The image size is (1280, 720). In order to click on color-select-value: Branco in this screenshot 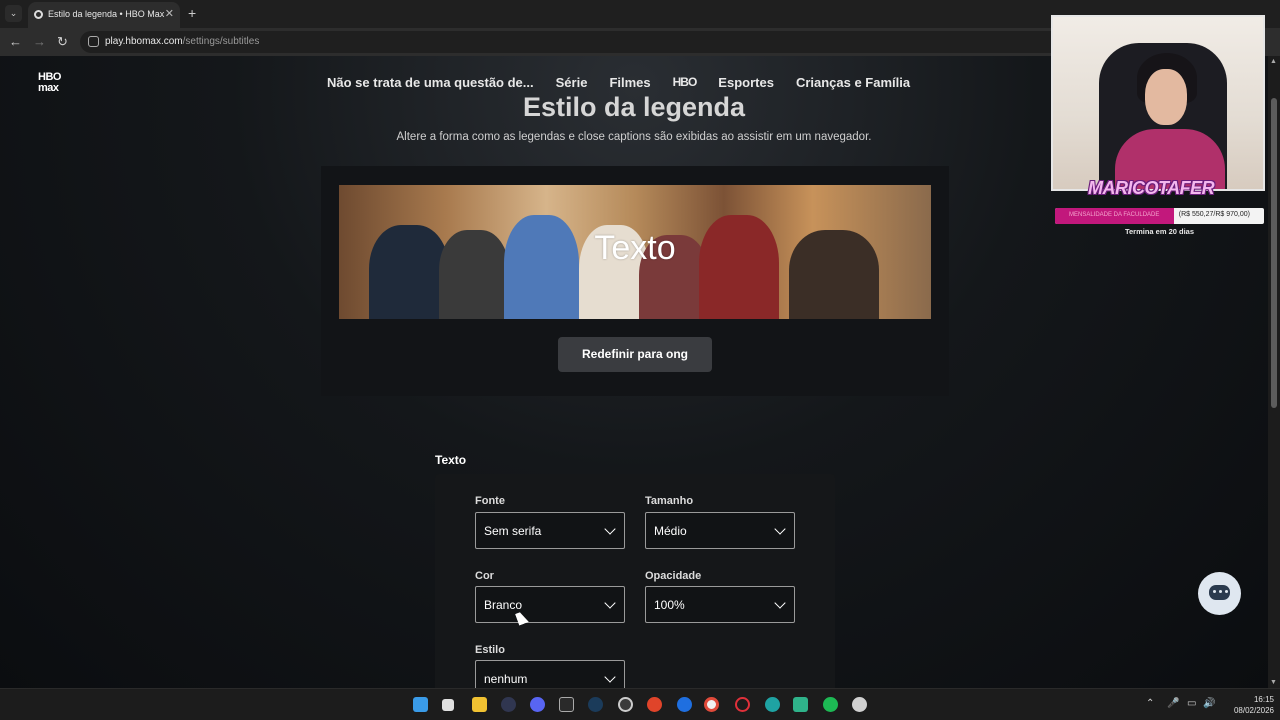, I will do `click(503, 605)`.